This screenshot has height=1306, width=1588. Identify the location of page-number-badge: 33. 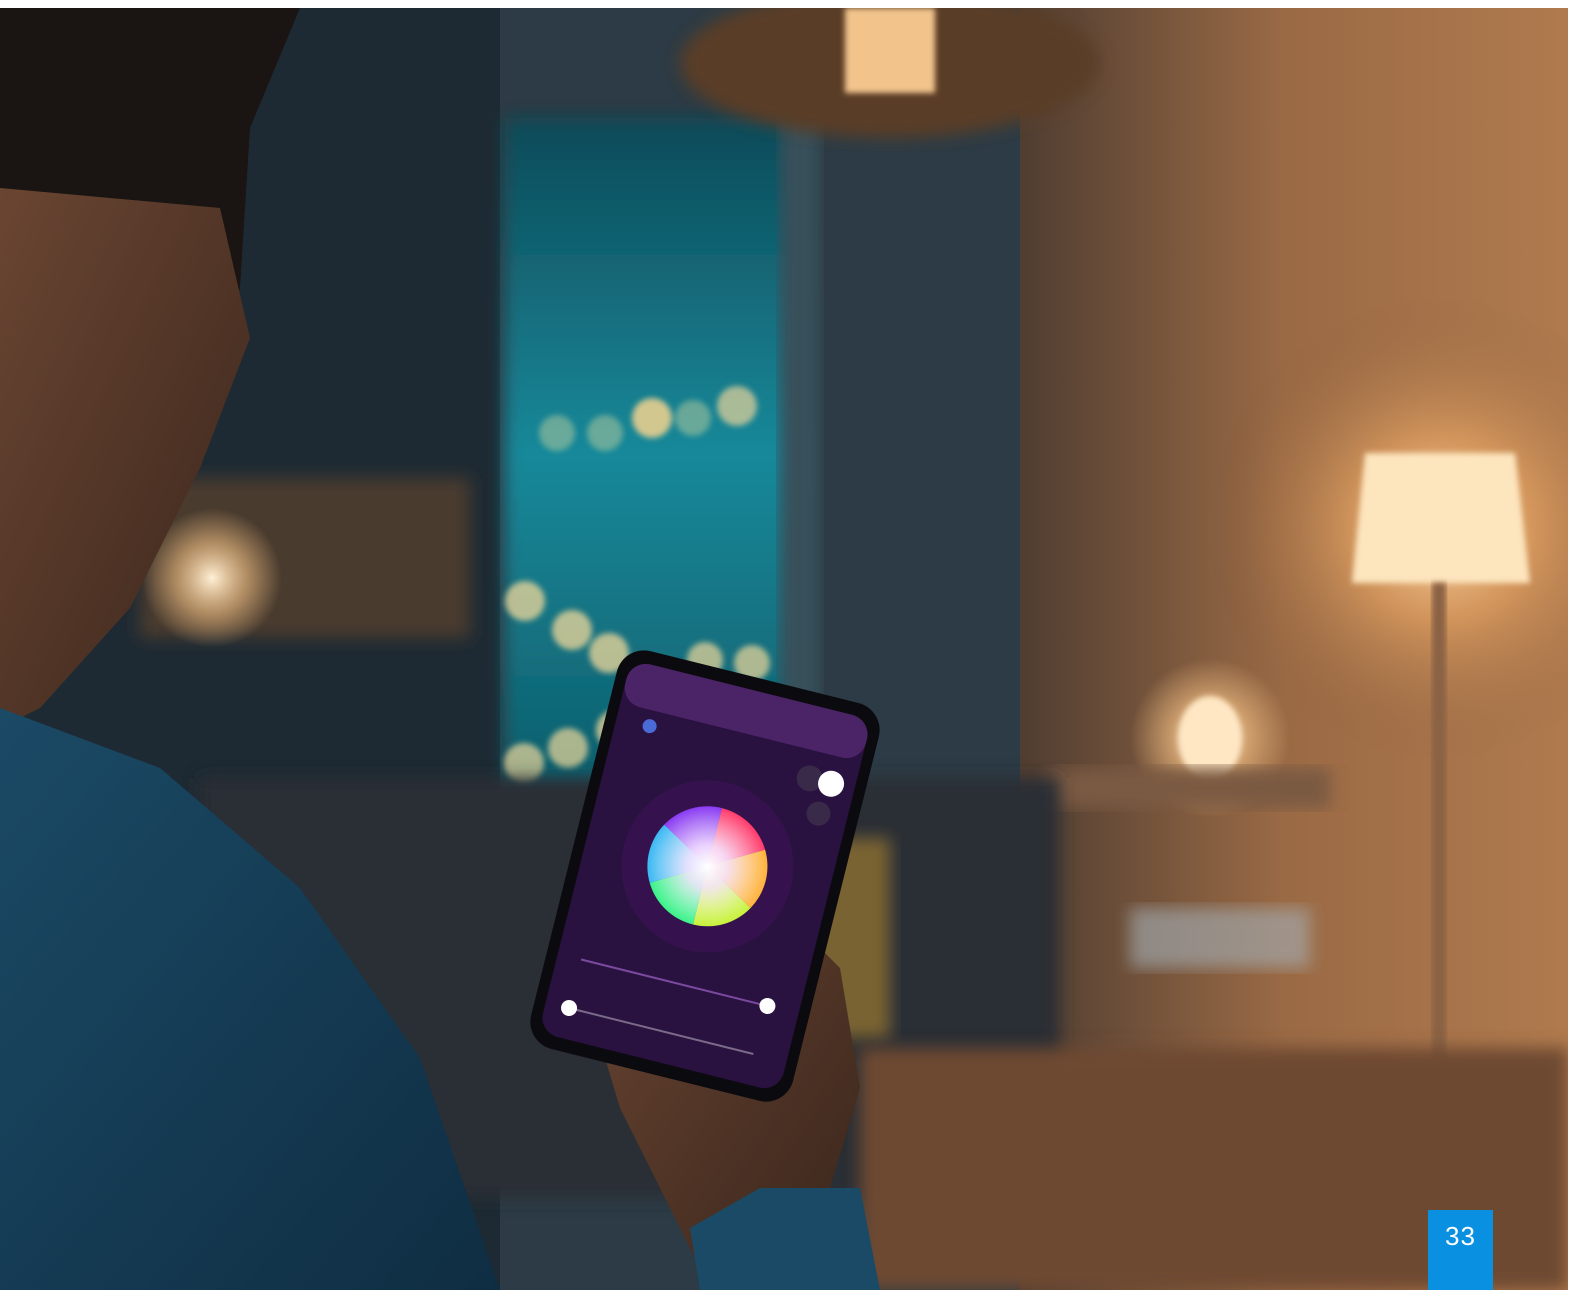
(1460, 1250).